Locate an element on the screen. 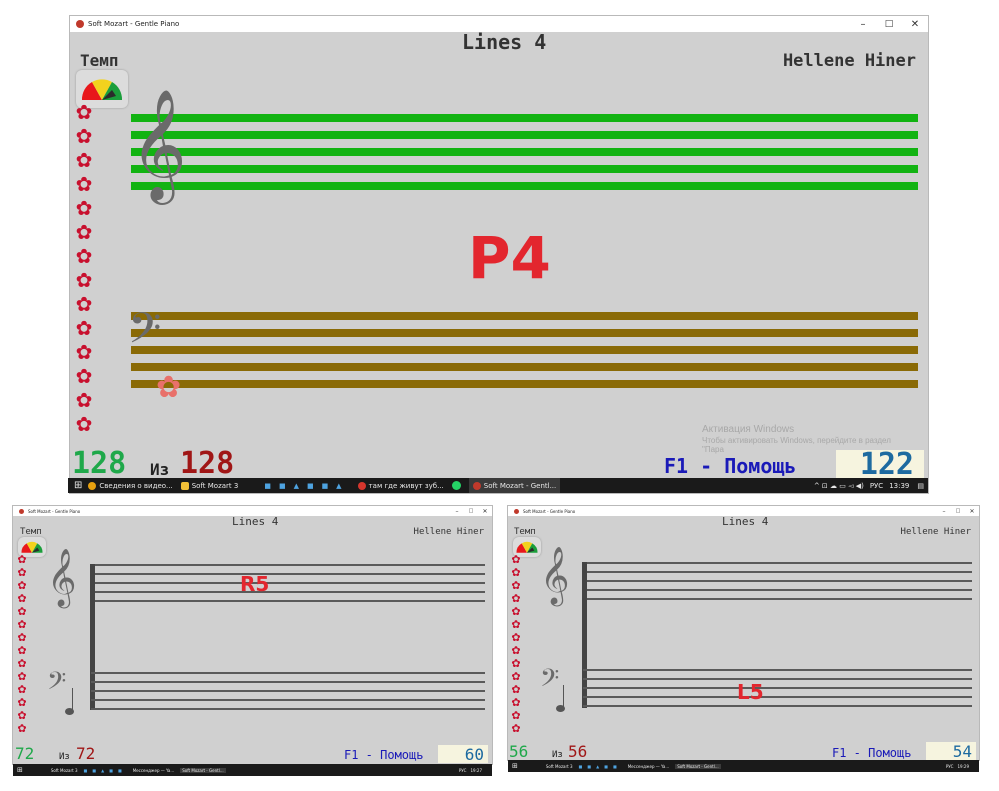  clock: 19:27 is located at coordinates (476, 770).